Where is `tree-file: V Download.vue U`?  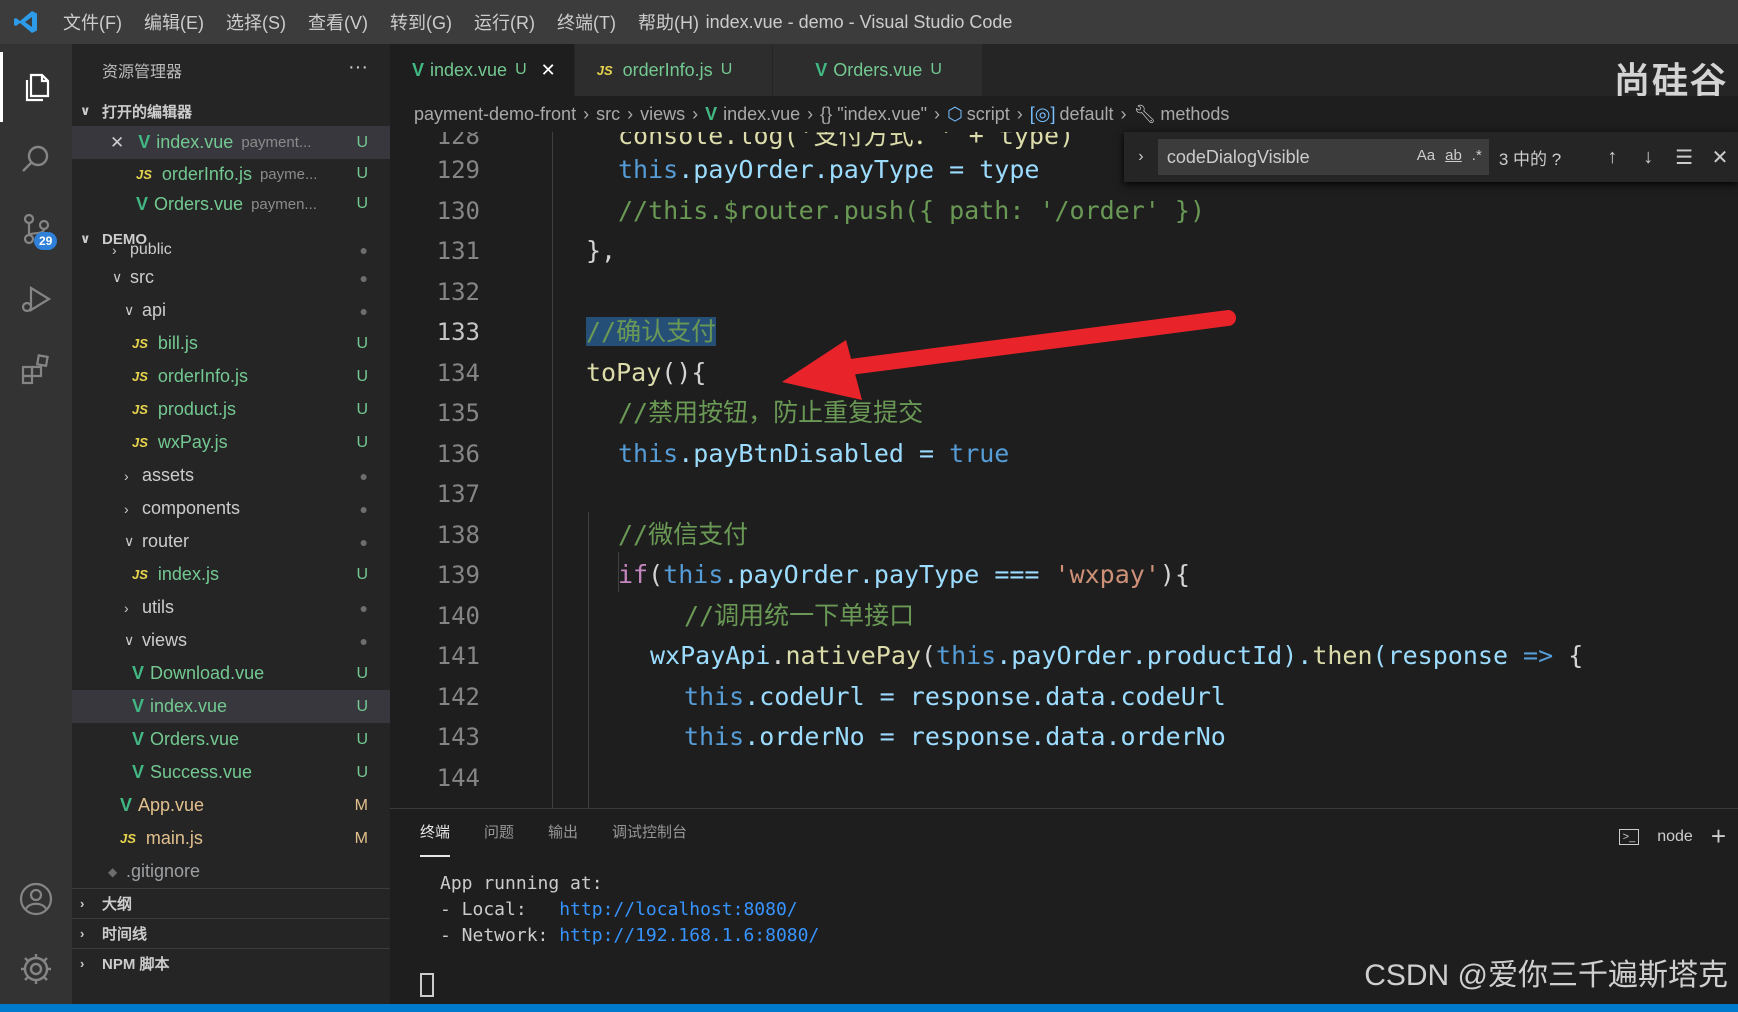 tree-file: V Download.vue U is located at coordinates (231, 673).